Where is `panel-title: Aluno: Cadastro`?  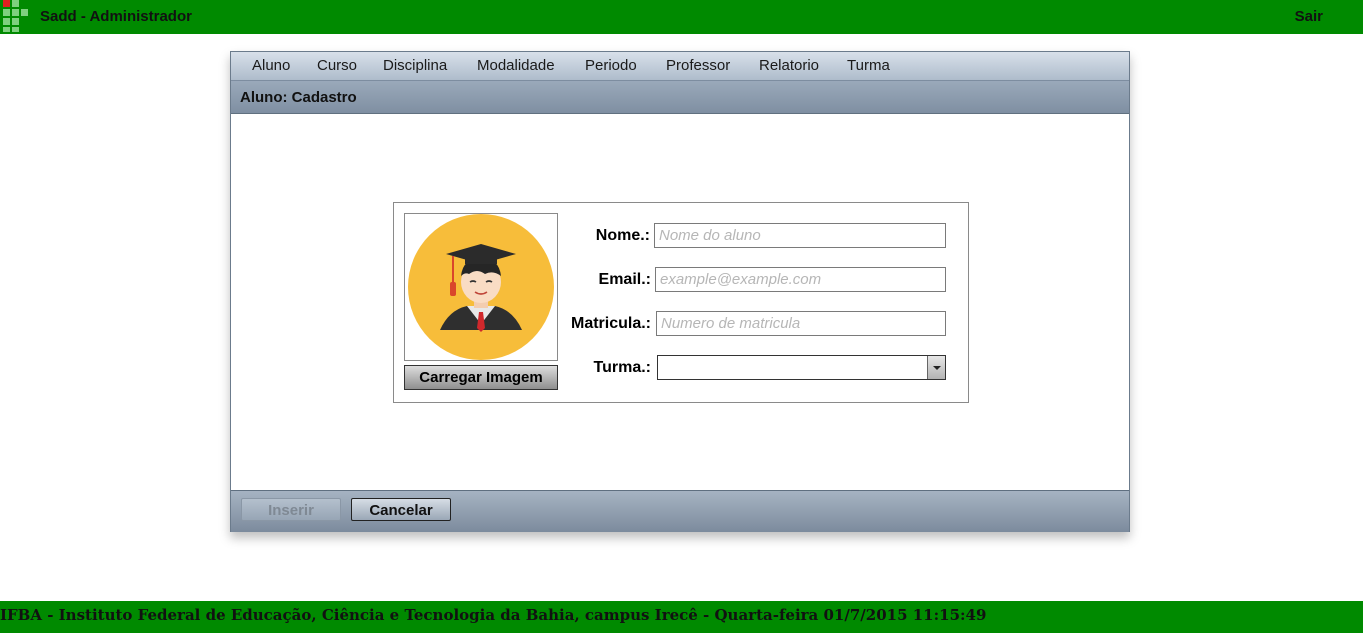 panel-title: Aluno: Cadastro is located at coordinates (298, 97).